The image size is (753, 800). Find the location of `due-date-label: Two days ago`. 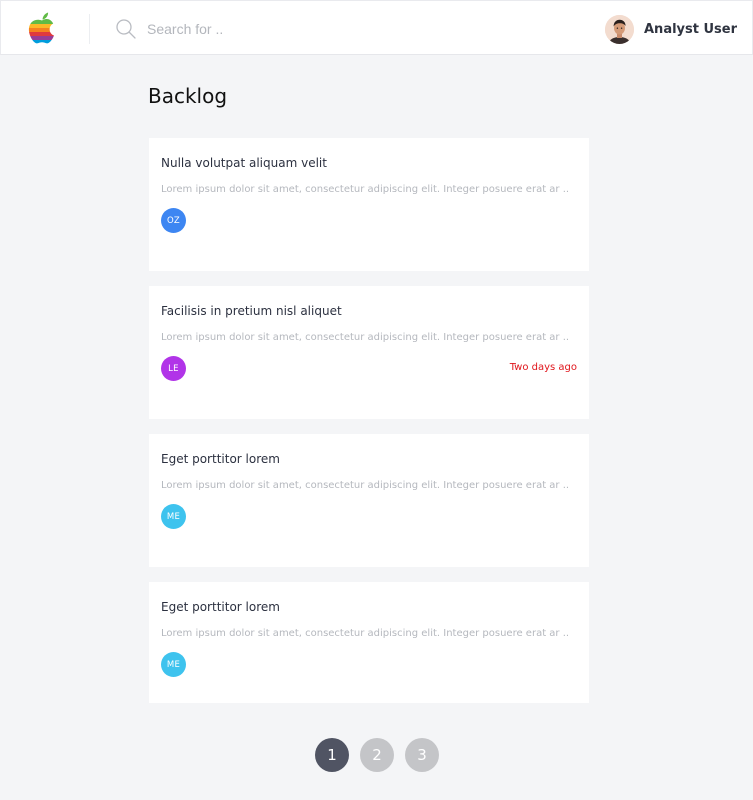

due-date-label: Two days ago is located at coordinates (543, 367).